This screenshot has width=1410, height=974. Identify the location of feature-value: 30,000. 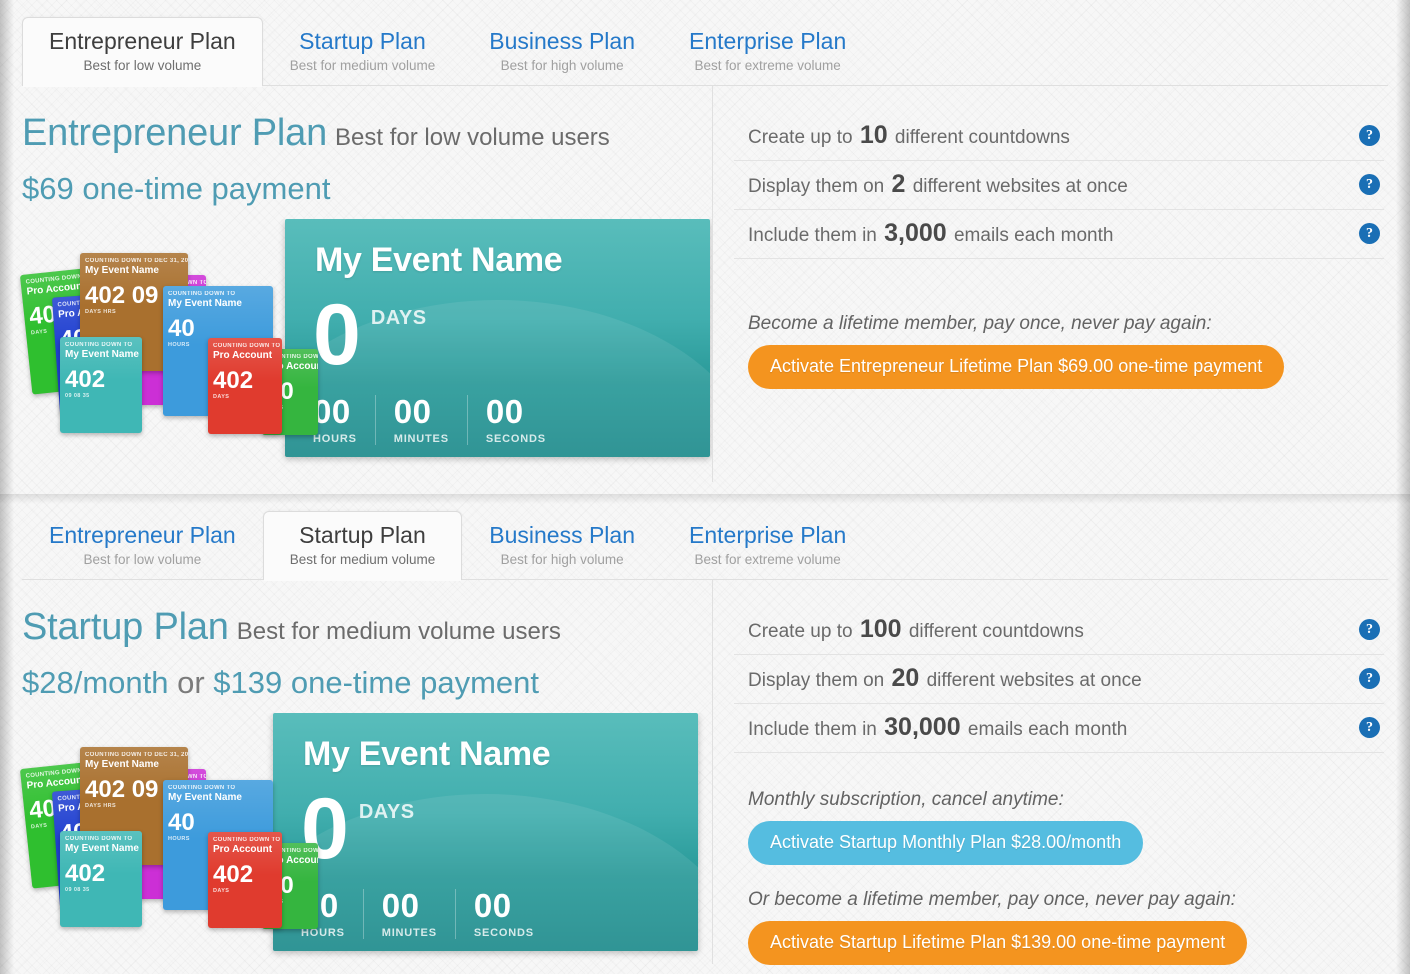
(922, 727).